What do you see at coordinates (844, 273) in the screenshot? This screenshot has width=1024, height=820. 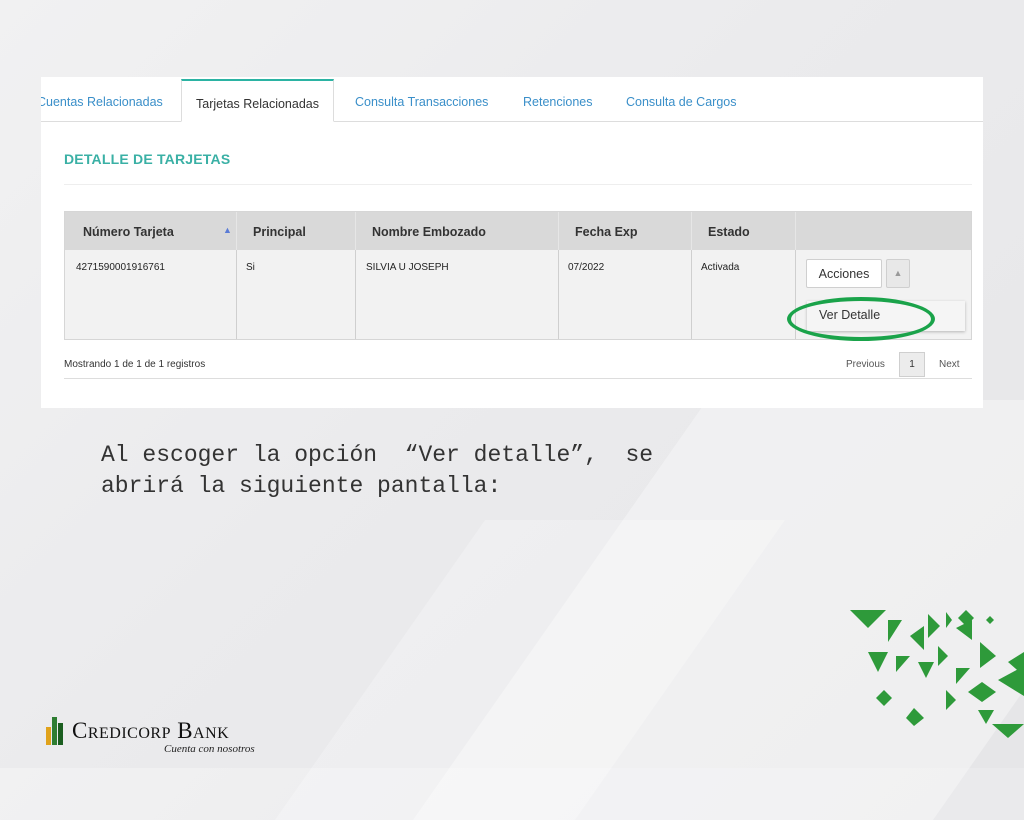 I see `acciones-button: Acciones` at bounding box center [844, 273].